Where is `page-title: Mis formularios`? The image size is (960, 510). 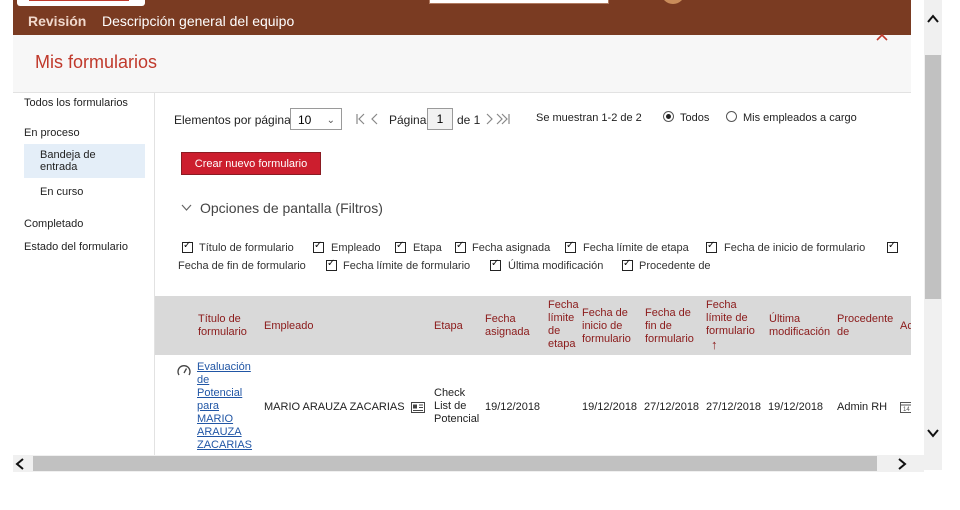
page-title: Mis formularios is located at coordinates (96, 62).